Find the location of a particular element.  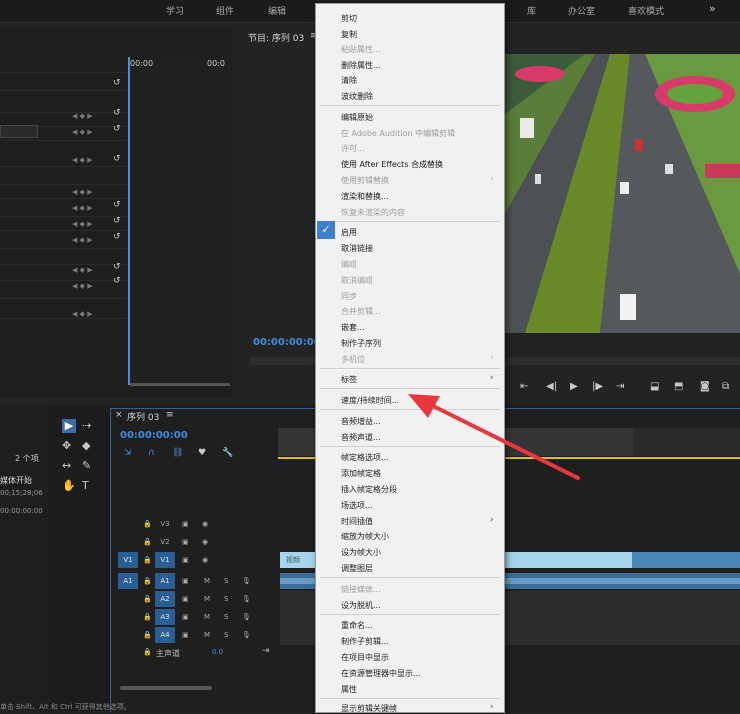

workspace-libraries: 库 is located at coordinates (531, 10).